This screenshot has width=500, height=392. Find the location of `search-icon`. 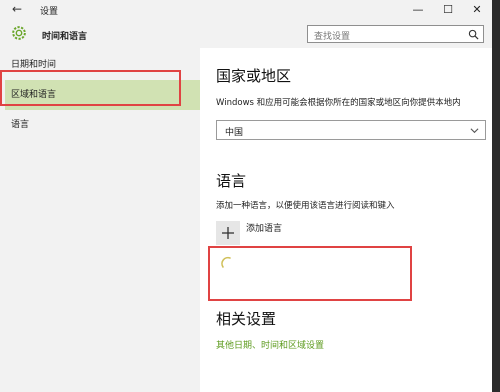

search-icon is located at coordinates (473, 34).